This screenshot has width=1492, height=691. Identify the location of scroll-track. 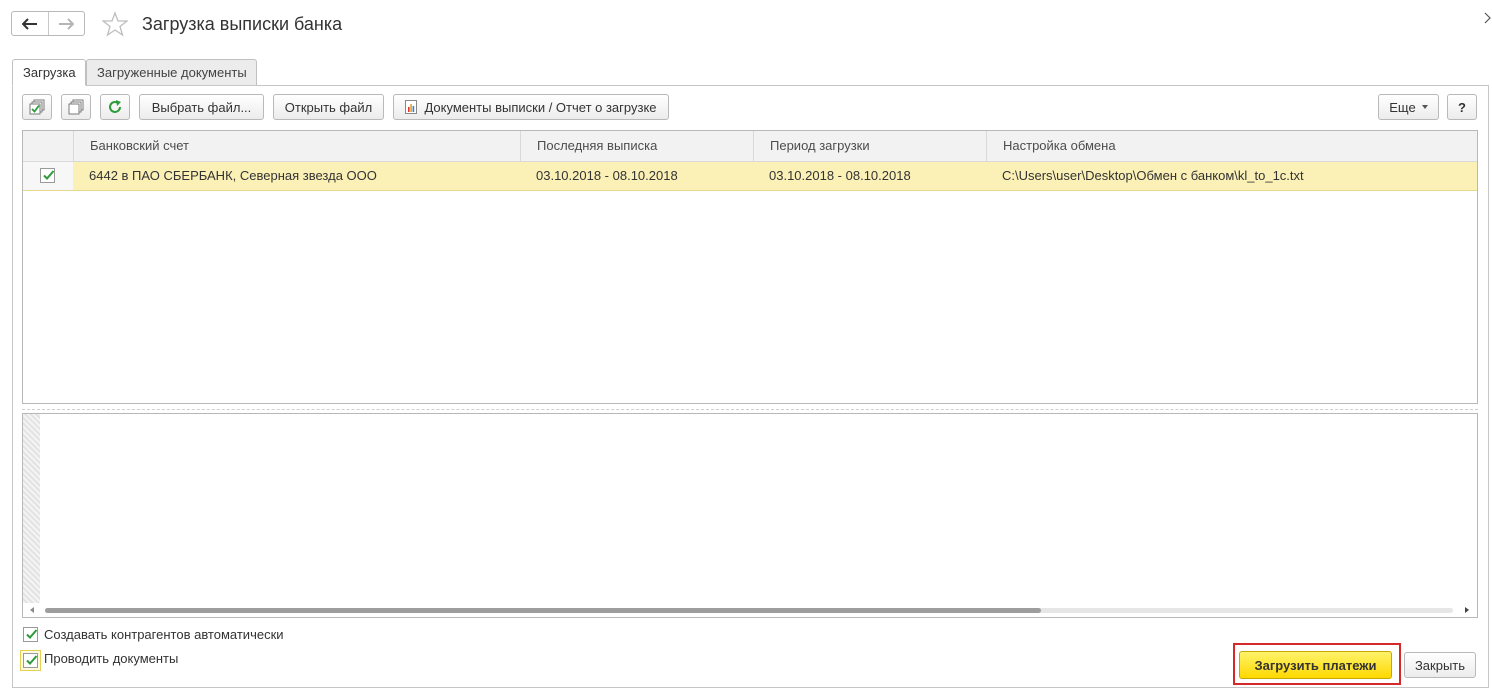
(749, 610).